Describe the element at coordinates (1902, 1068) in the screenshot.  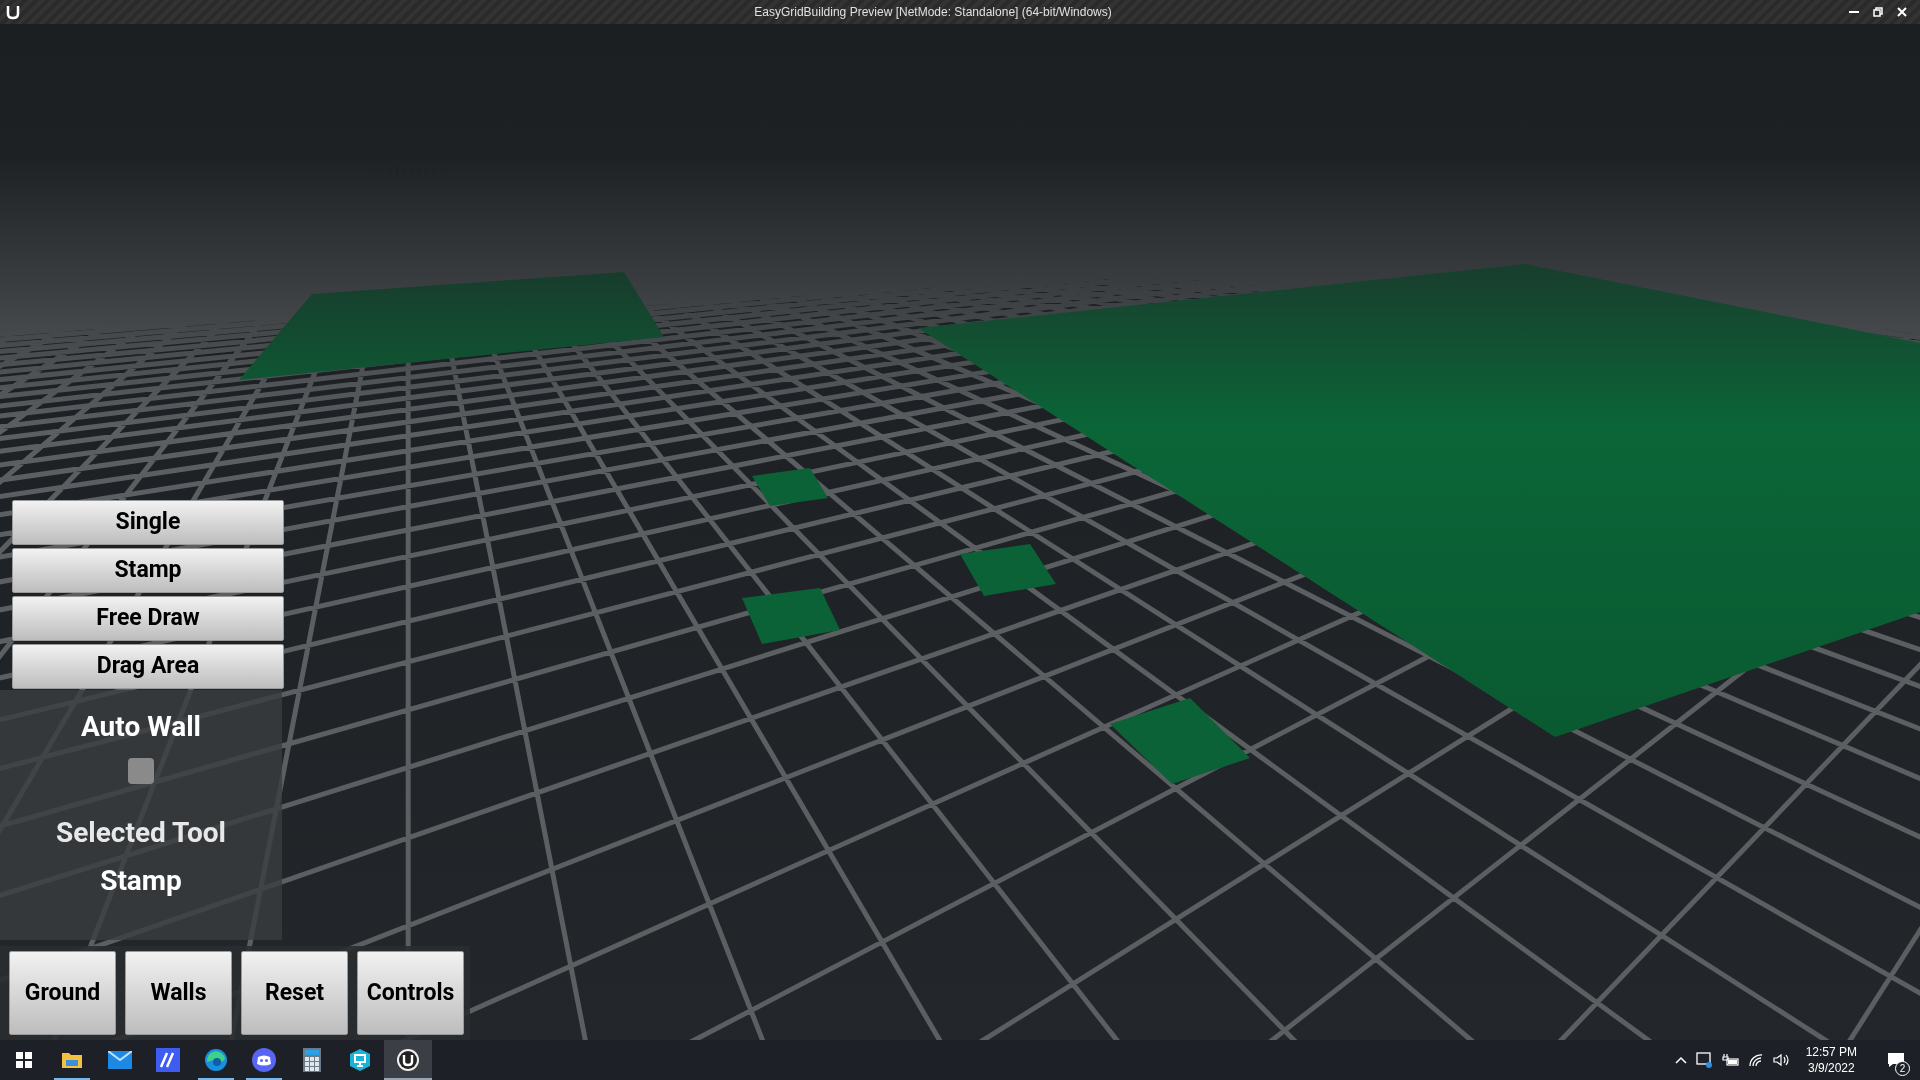
I see `notification-count: 2` at that location.